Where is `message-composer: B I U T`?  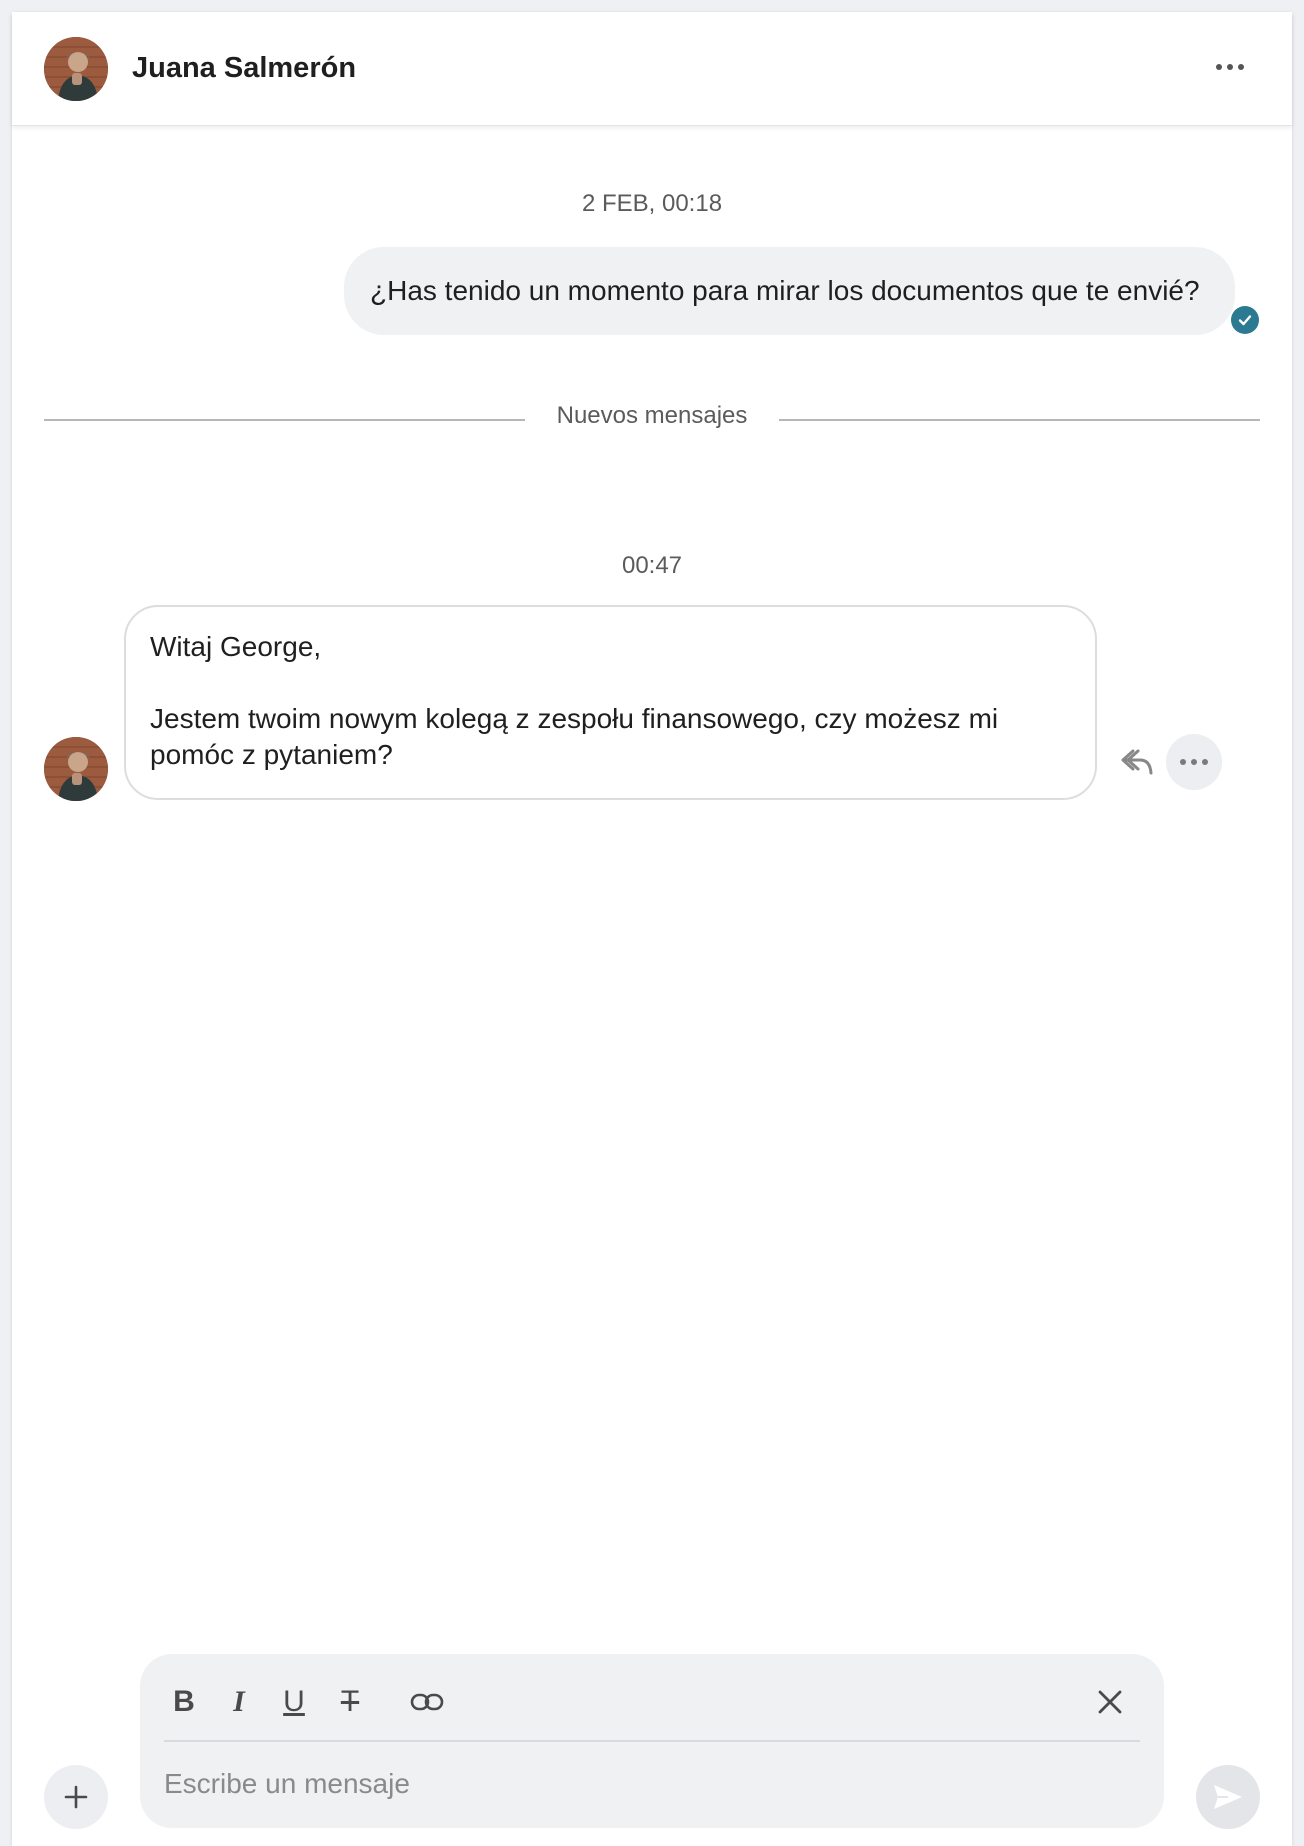
message-composer: B I U T is located at coordinates (652, 1741).